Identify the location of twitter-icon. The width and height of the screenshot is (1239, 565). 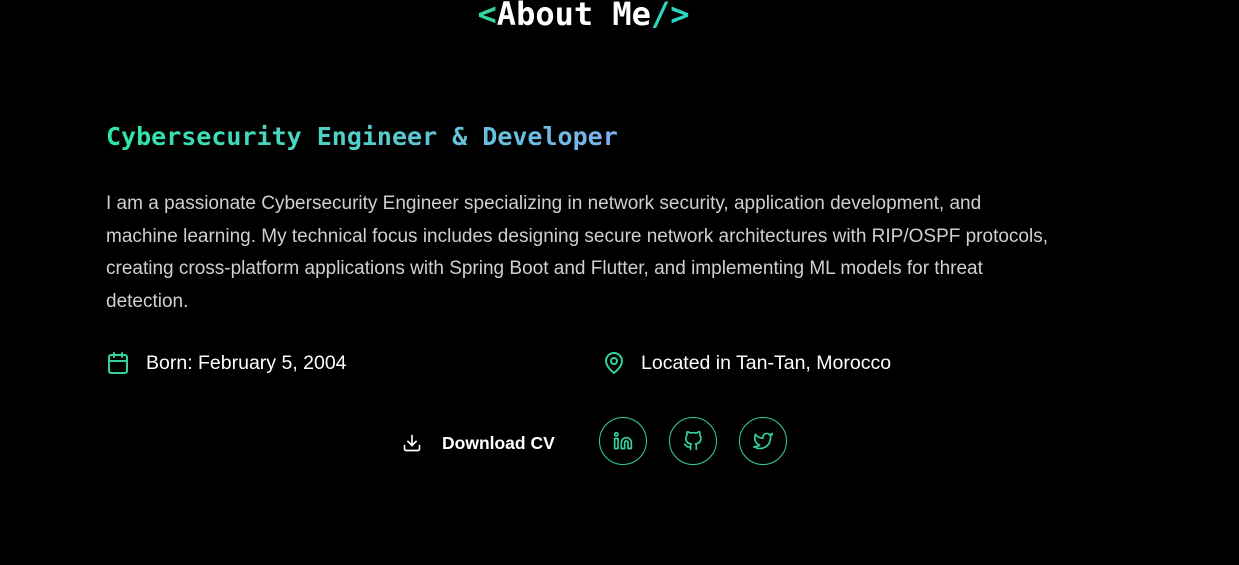
(763, 441).